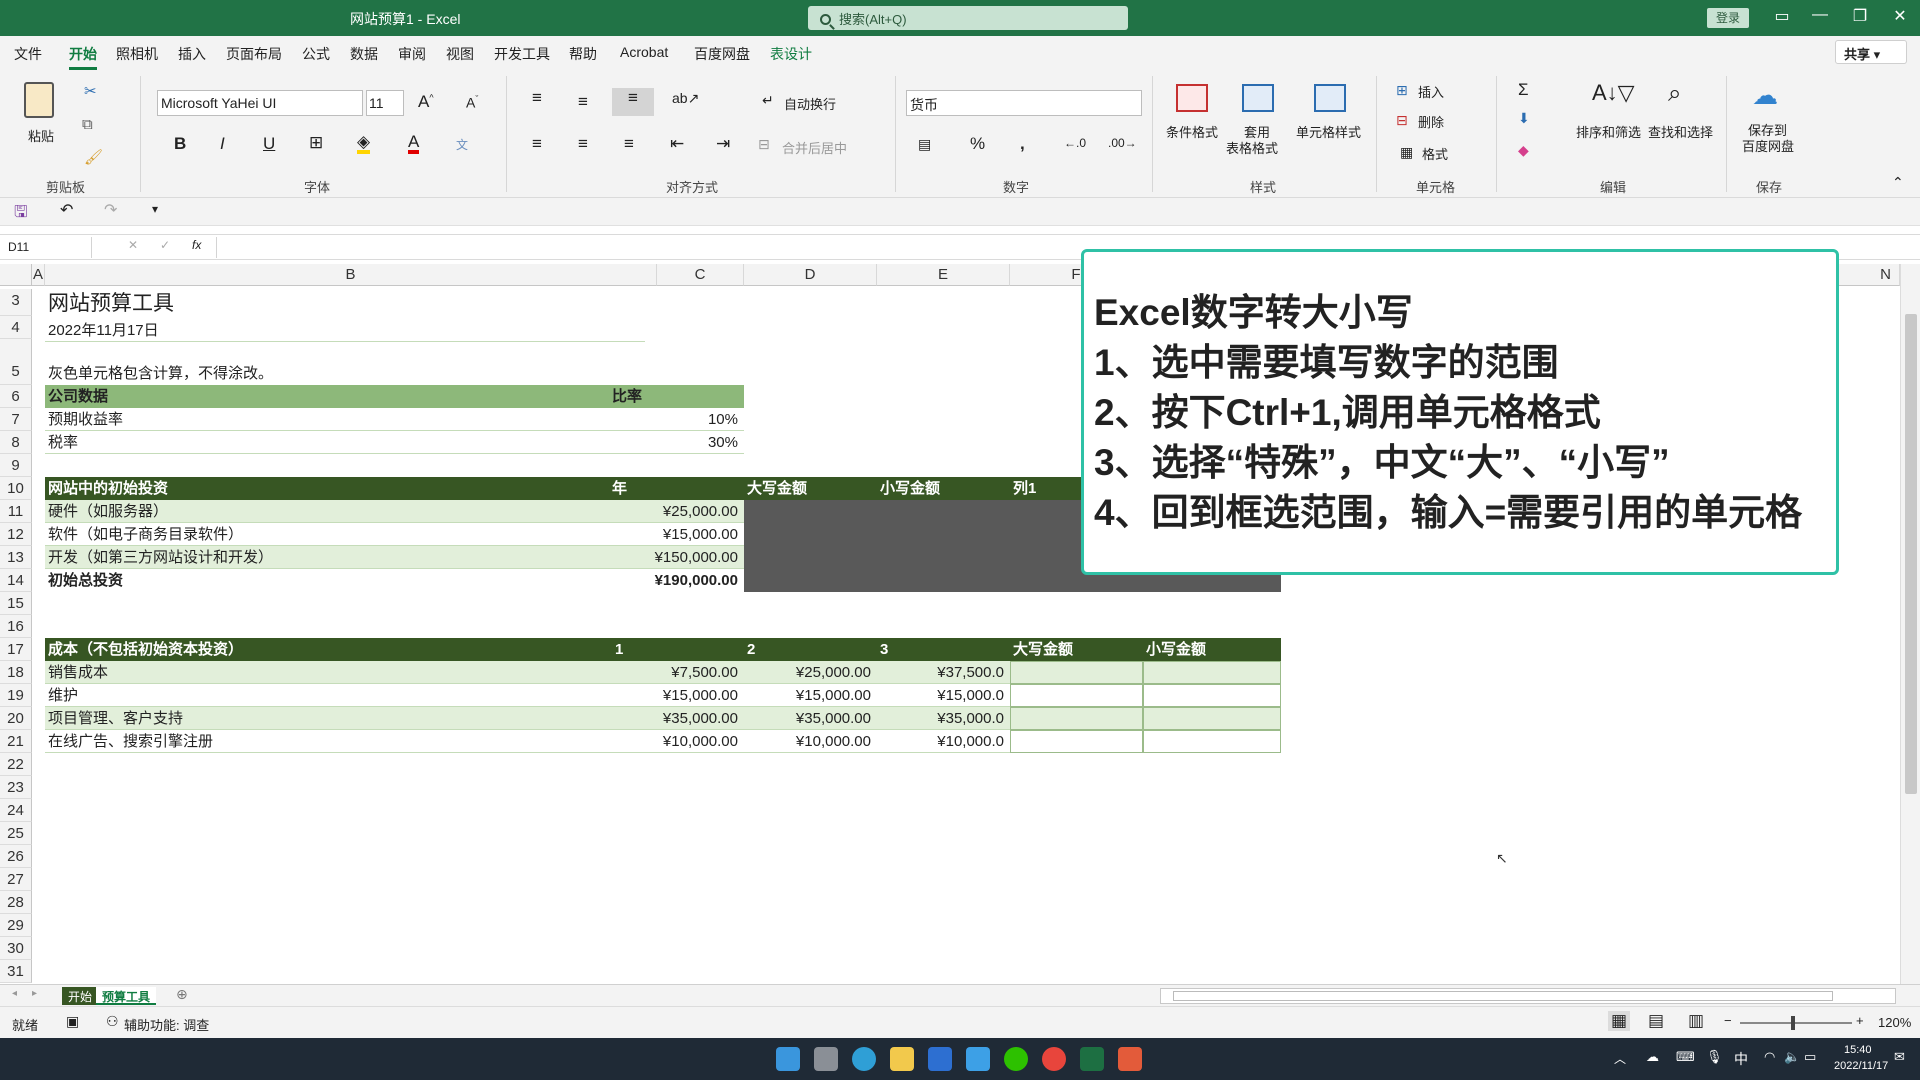 The width and height of the screenshot is (1920, 1080). Describe the element at coordinates (28, 54) in the screenshot. I see `tab-file: 文件` at that location.